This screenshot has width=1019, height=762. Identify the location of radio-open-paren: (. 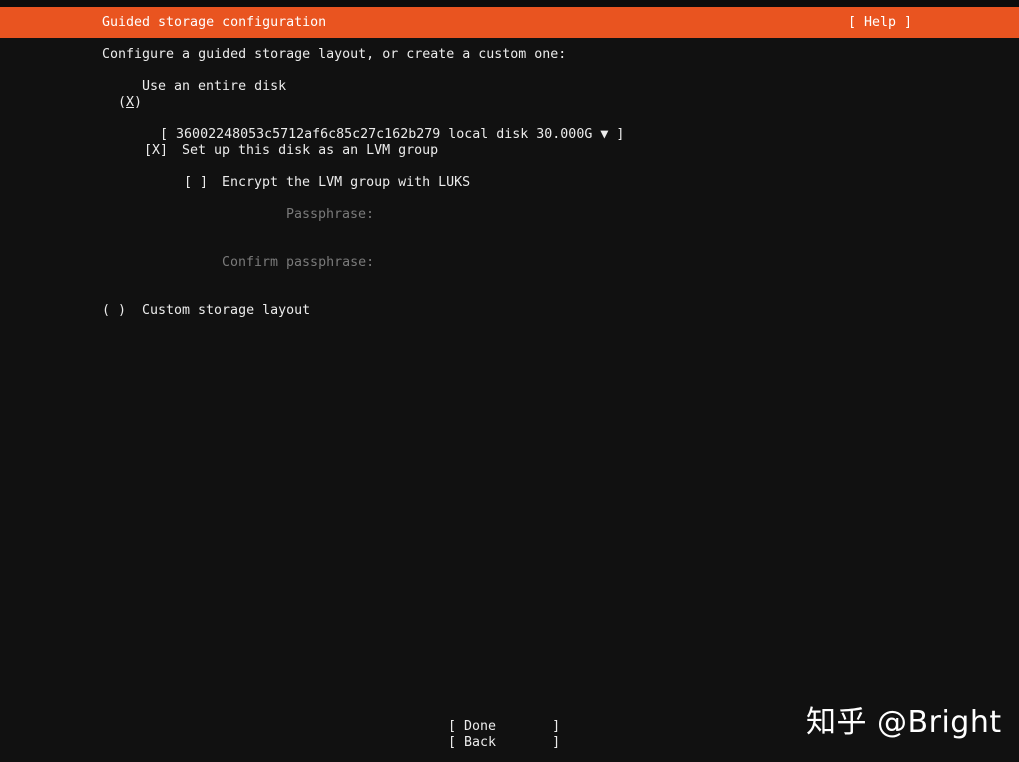
(122, 102).